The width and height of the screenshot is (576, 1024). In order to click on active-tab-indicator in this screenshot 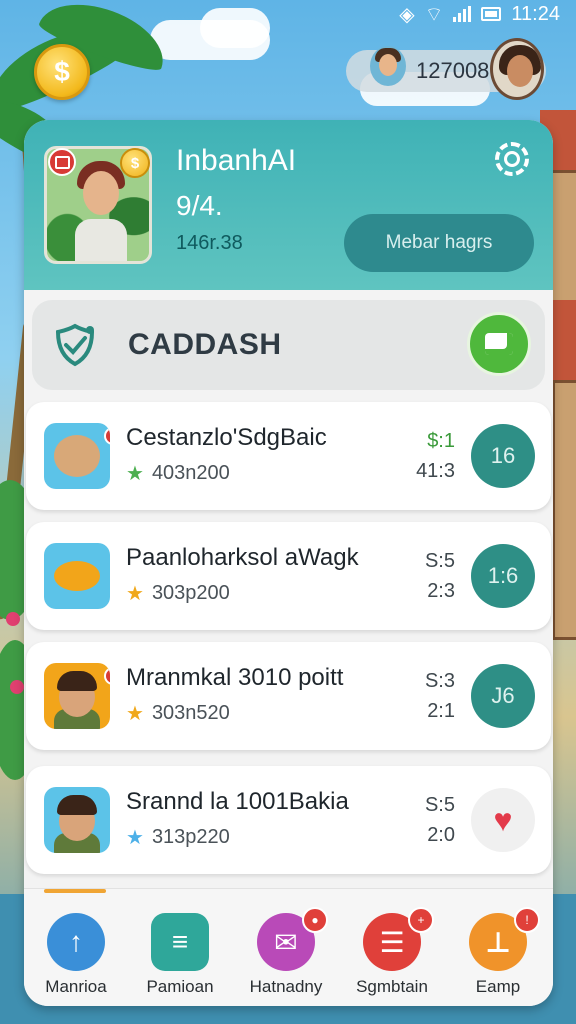, I will do `click(75, 891)`.